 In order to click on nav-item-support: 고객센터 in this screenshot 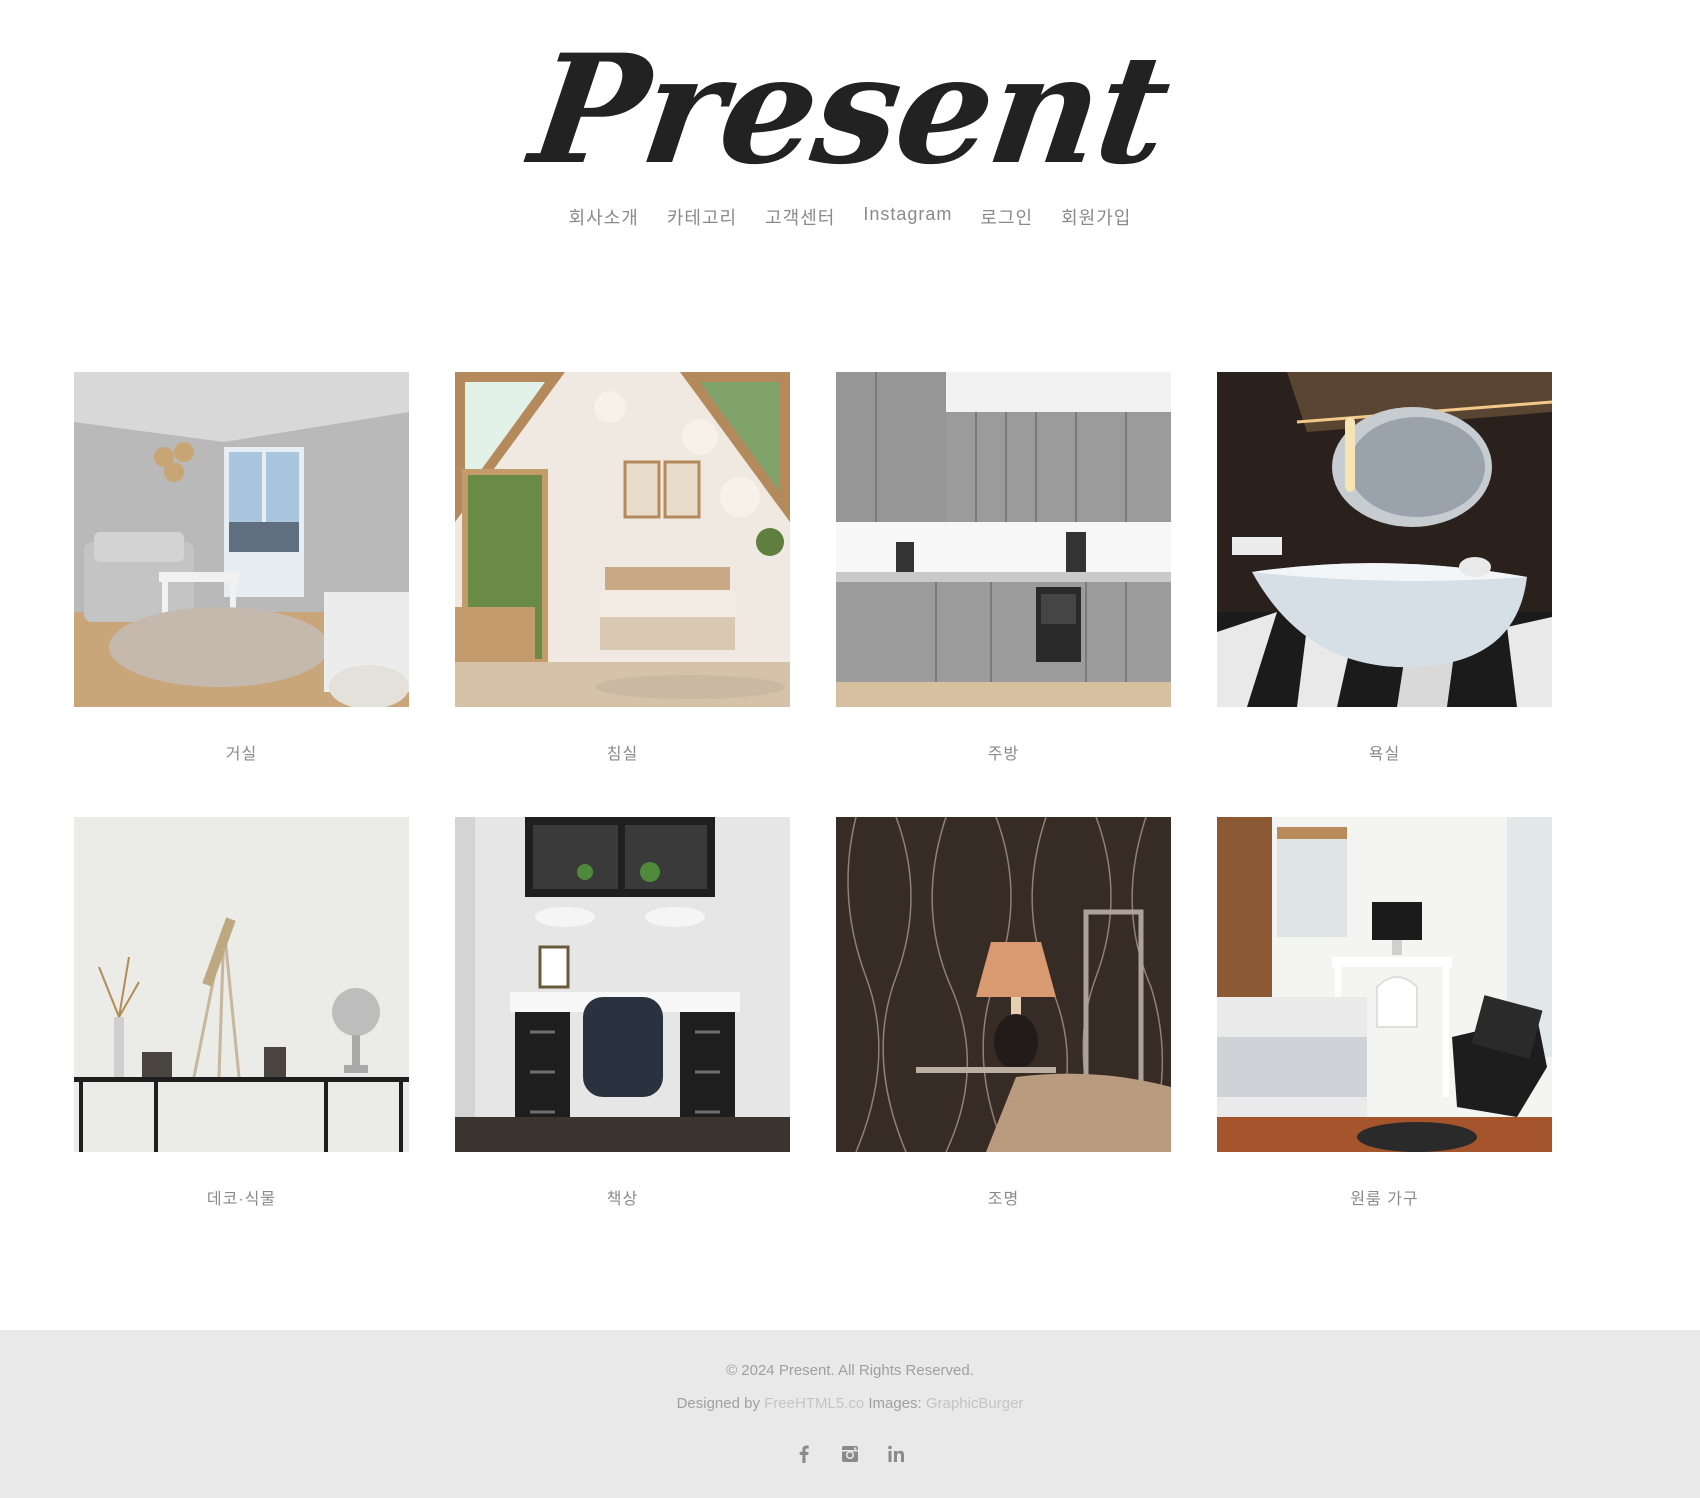, I will do `click(800, 217)`.